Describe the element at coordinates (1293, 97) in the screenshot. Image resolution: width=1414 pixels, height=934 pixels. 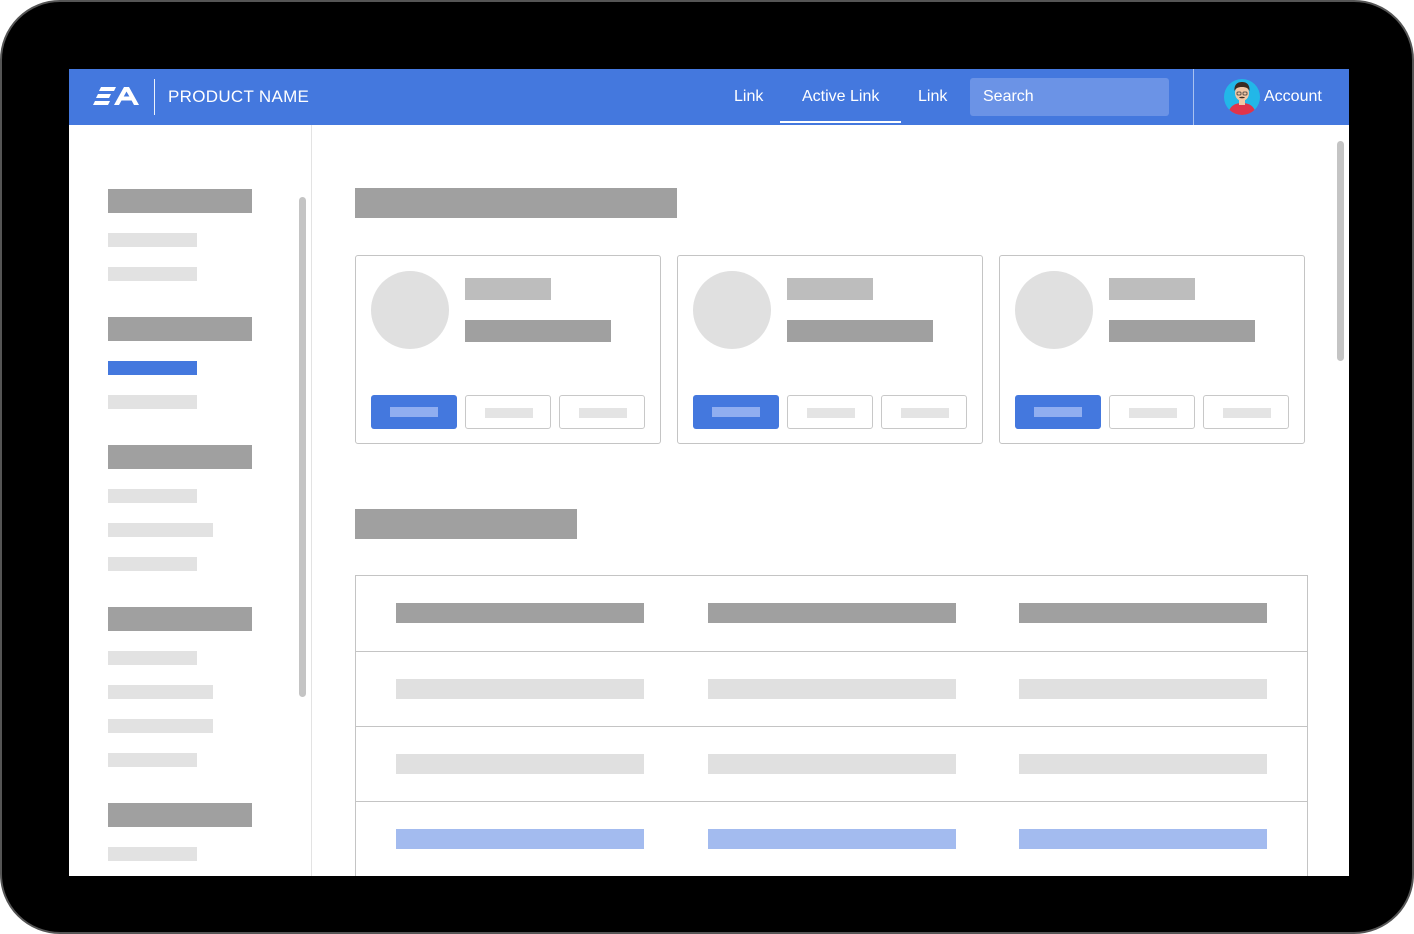
I see `account-link: Account` at that location.